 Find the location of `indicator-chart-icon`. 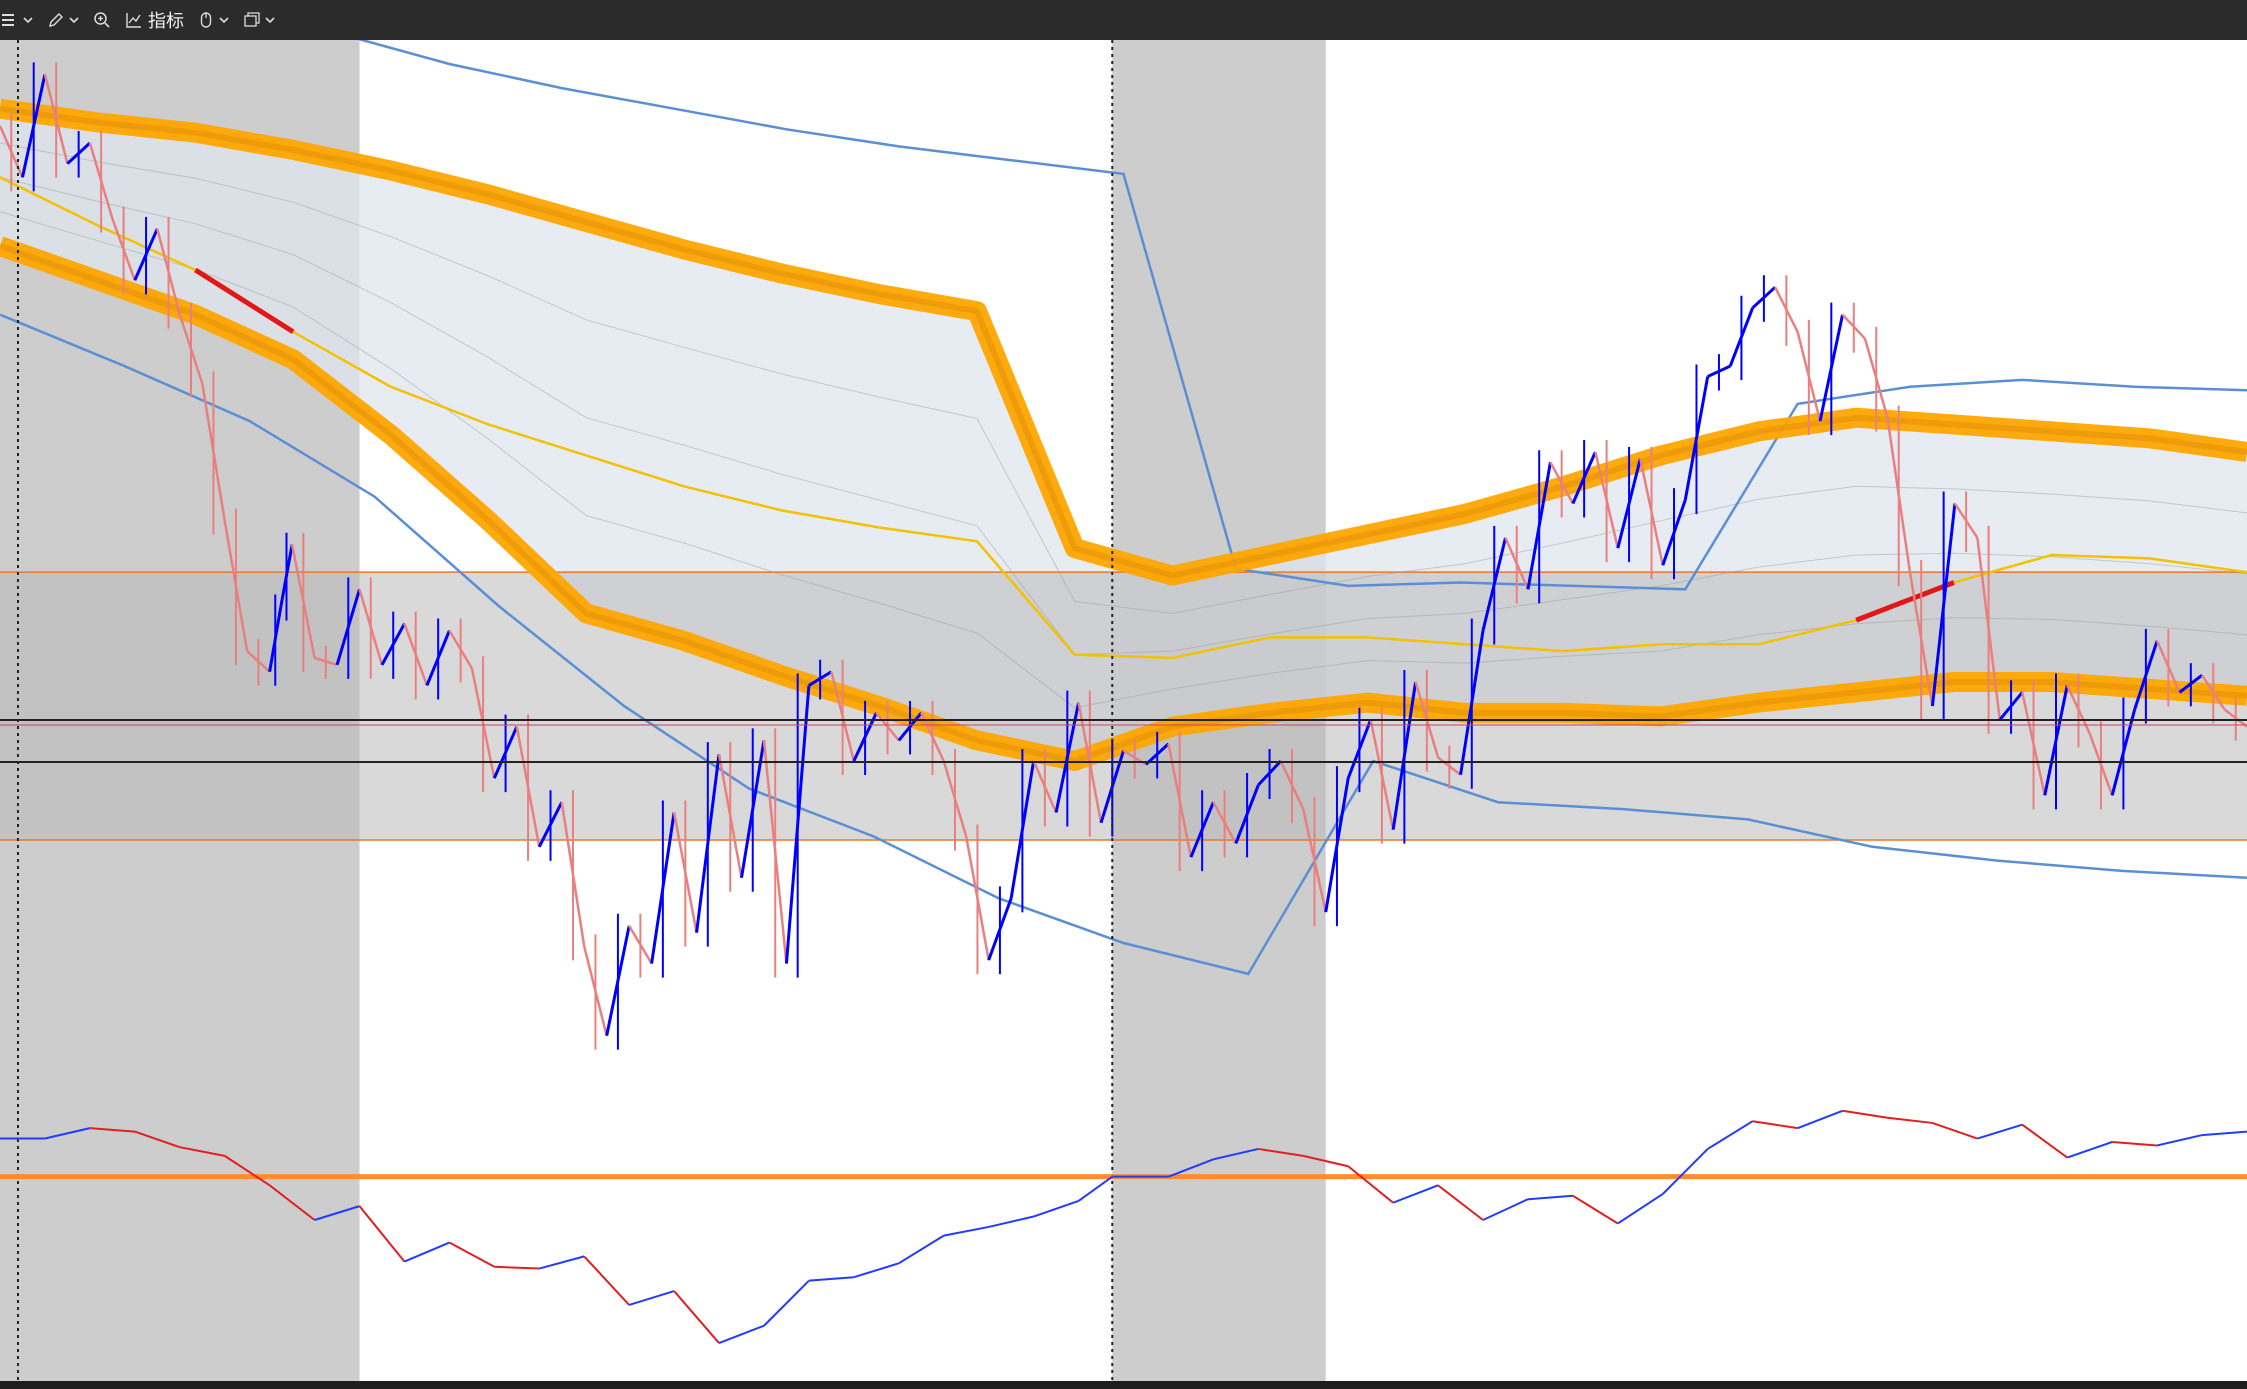

indicator-chart-icon is located at coordinates (134, 20).